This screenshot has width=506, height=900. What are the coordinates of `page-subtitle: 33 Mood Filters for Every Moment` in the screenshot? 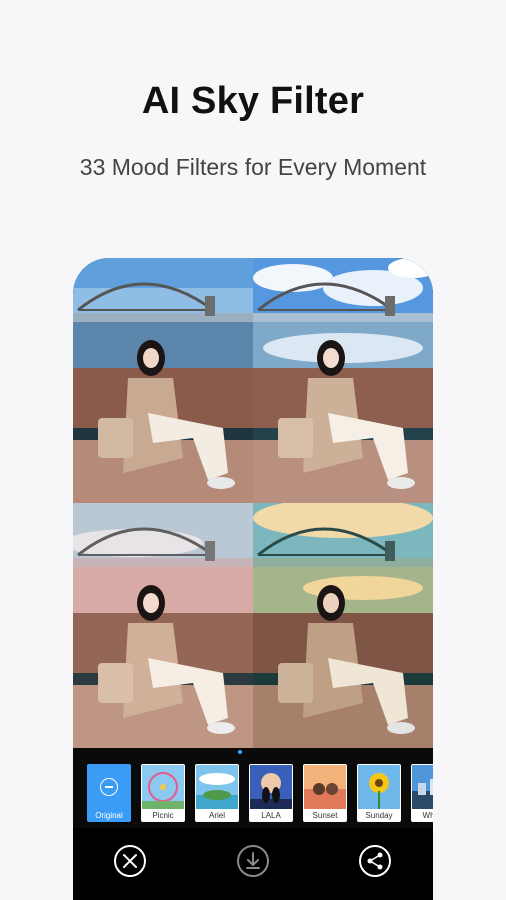 It's located at (253, 167).